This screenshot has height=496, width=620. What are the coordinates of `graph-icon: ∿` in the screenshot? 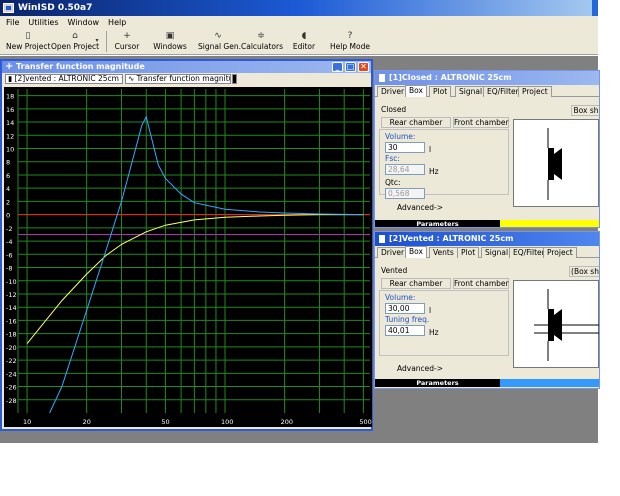 It's located at (132, 78).